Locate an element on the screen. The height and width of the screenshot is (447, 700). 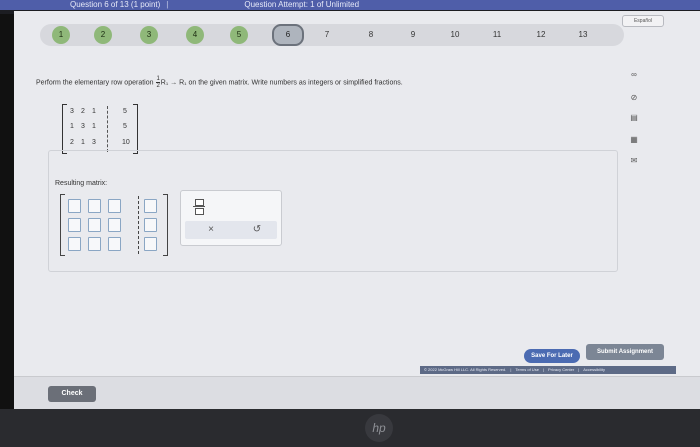
given-matrix: 3 2 1 5 1 3 1 5 2 1 3 10 is located at coordinates (100, 129).